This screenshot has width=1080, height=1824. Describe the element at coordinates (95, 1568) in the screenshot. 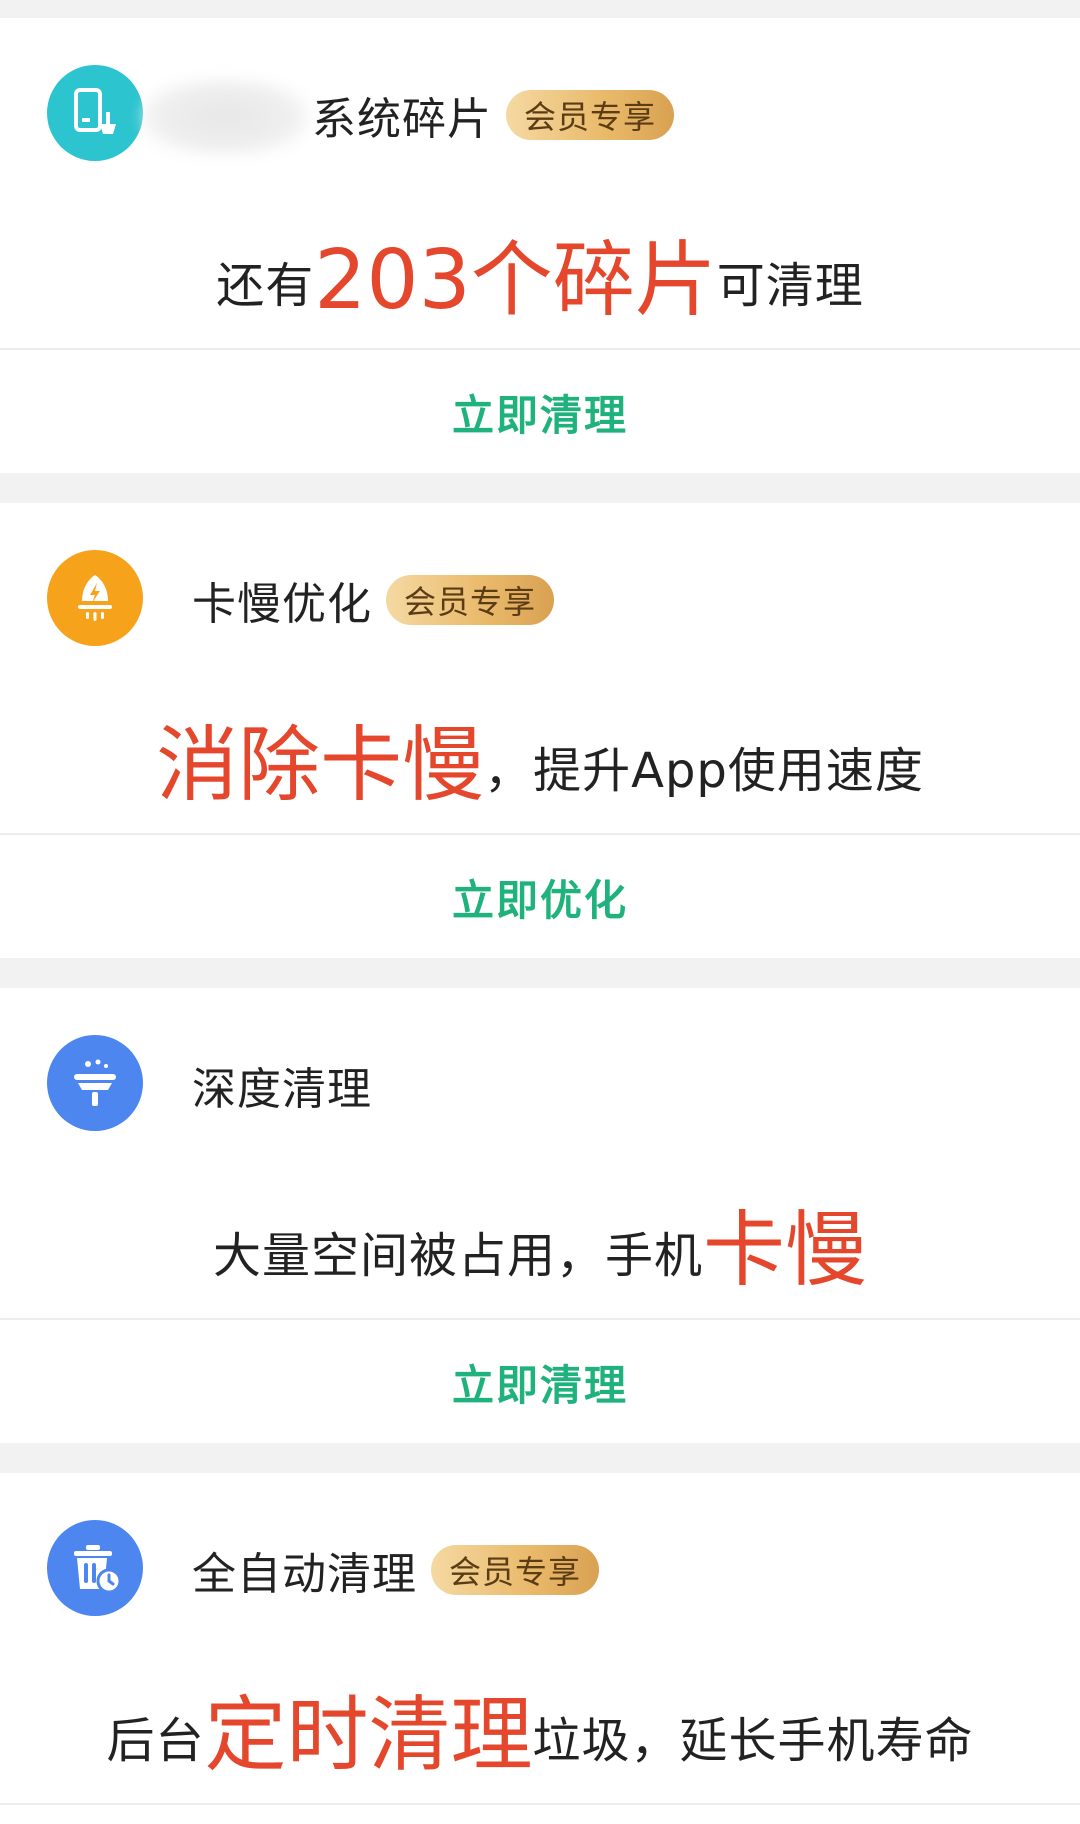

I see `trash-clock-icon` at that location.